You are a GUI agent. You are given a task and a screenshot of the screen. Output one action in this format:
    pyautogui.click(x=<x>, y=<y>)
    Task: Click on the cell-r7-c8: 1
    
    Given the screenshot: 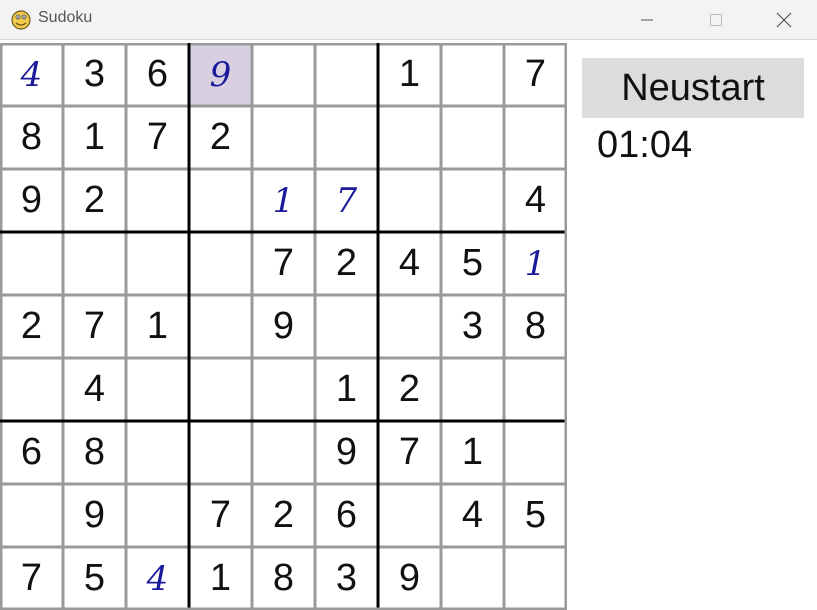 What is the action you would take?
    pyautogui.click(x=472, y=452)
    